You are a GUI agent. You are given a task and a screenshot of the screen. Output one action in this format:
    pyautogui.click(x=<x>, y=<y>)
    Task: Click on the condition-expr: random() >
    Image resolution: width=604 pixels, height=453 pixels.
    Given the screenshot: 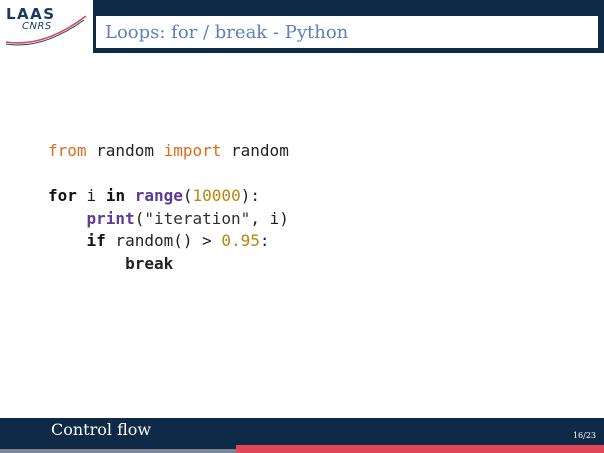 What is the action you would take?
    pyautogui.click(x=163, y=240)
    